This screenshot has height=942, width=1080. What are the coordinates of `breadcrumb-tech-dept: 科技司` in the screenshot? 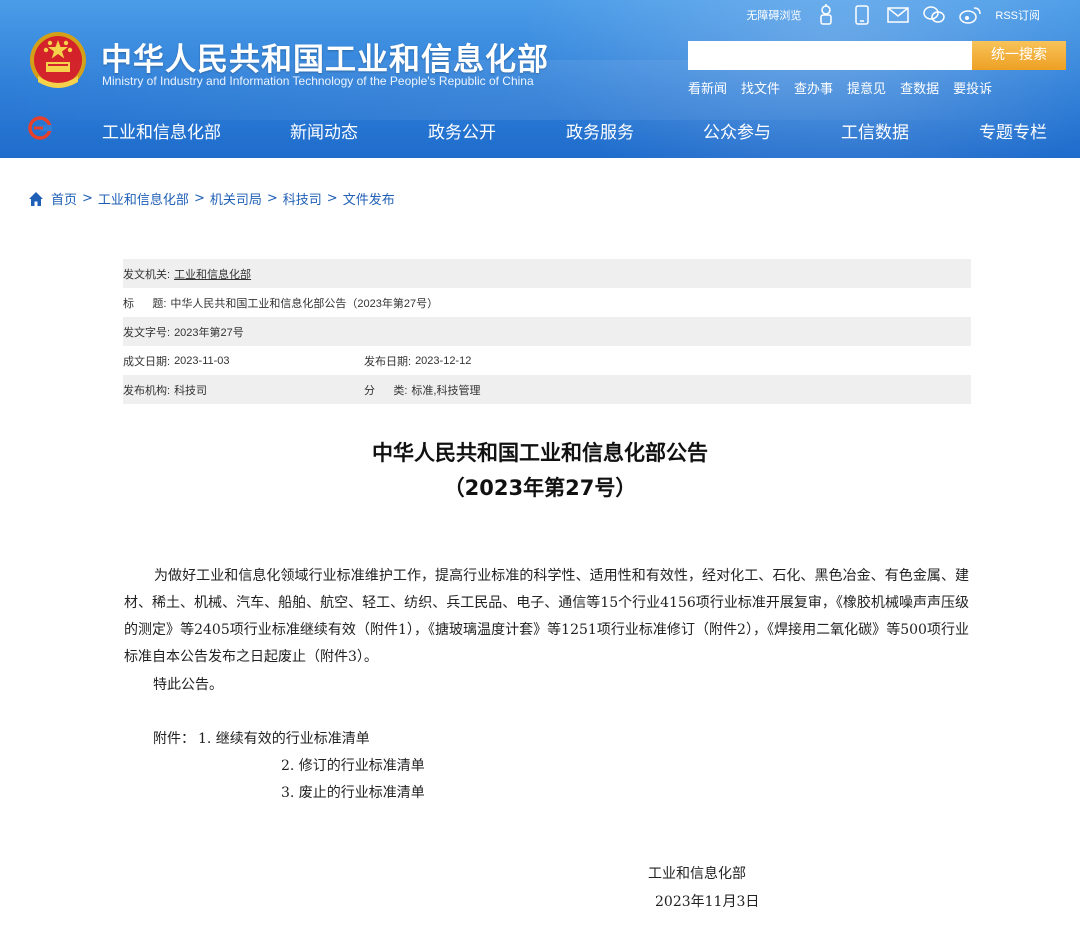 It's located at (302, 198).